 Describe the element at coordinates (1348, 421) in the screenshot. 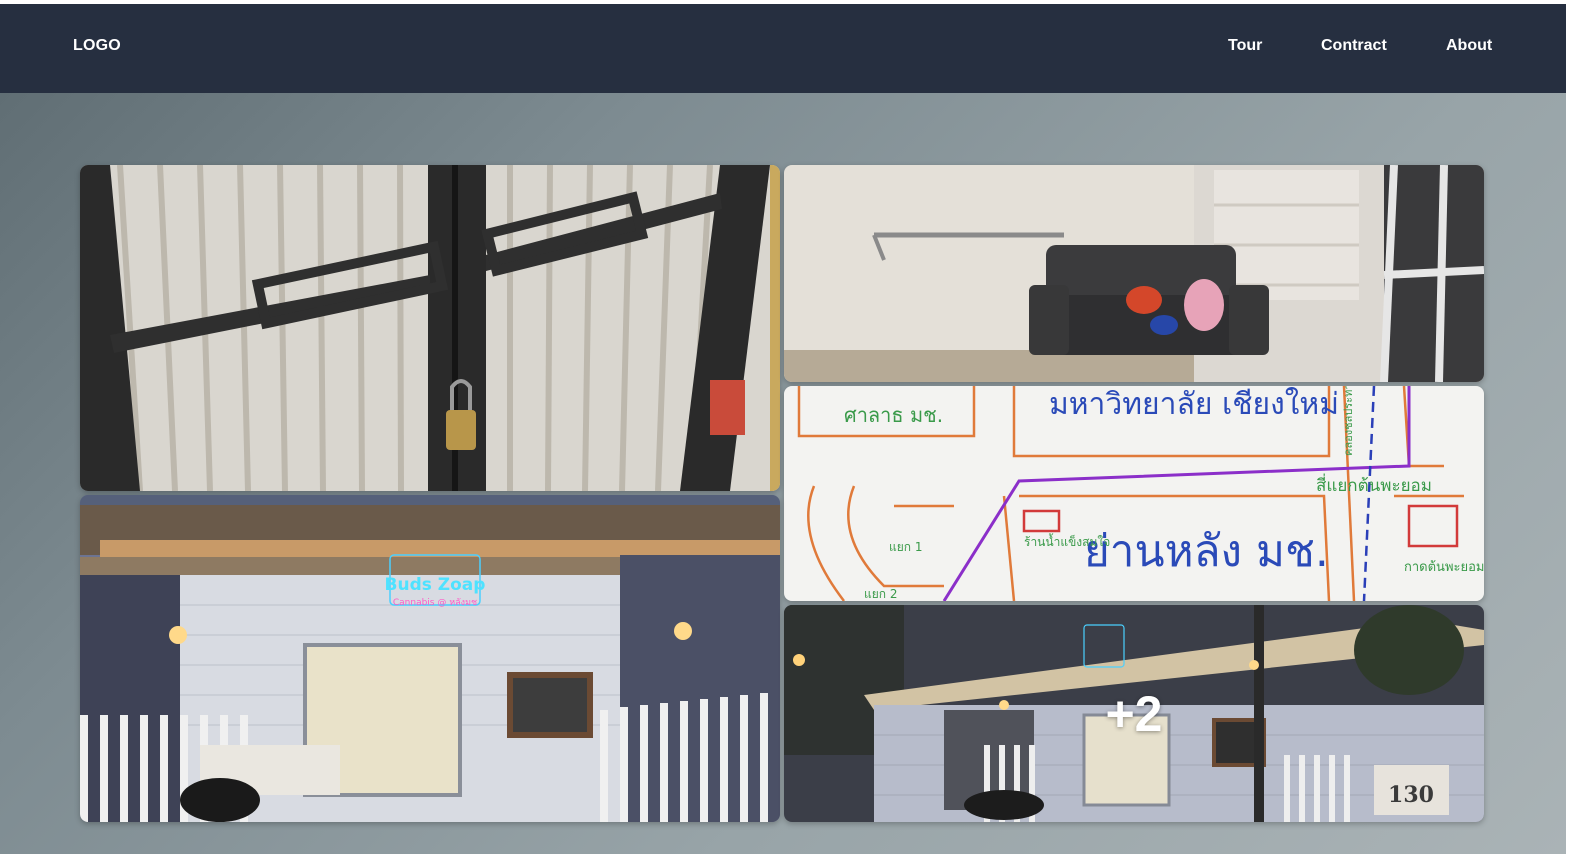

I see `map-label-canal: คลองชลประทาน` at that location.